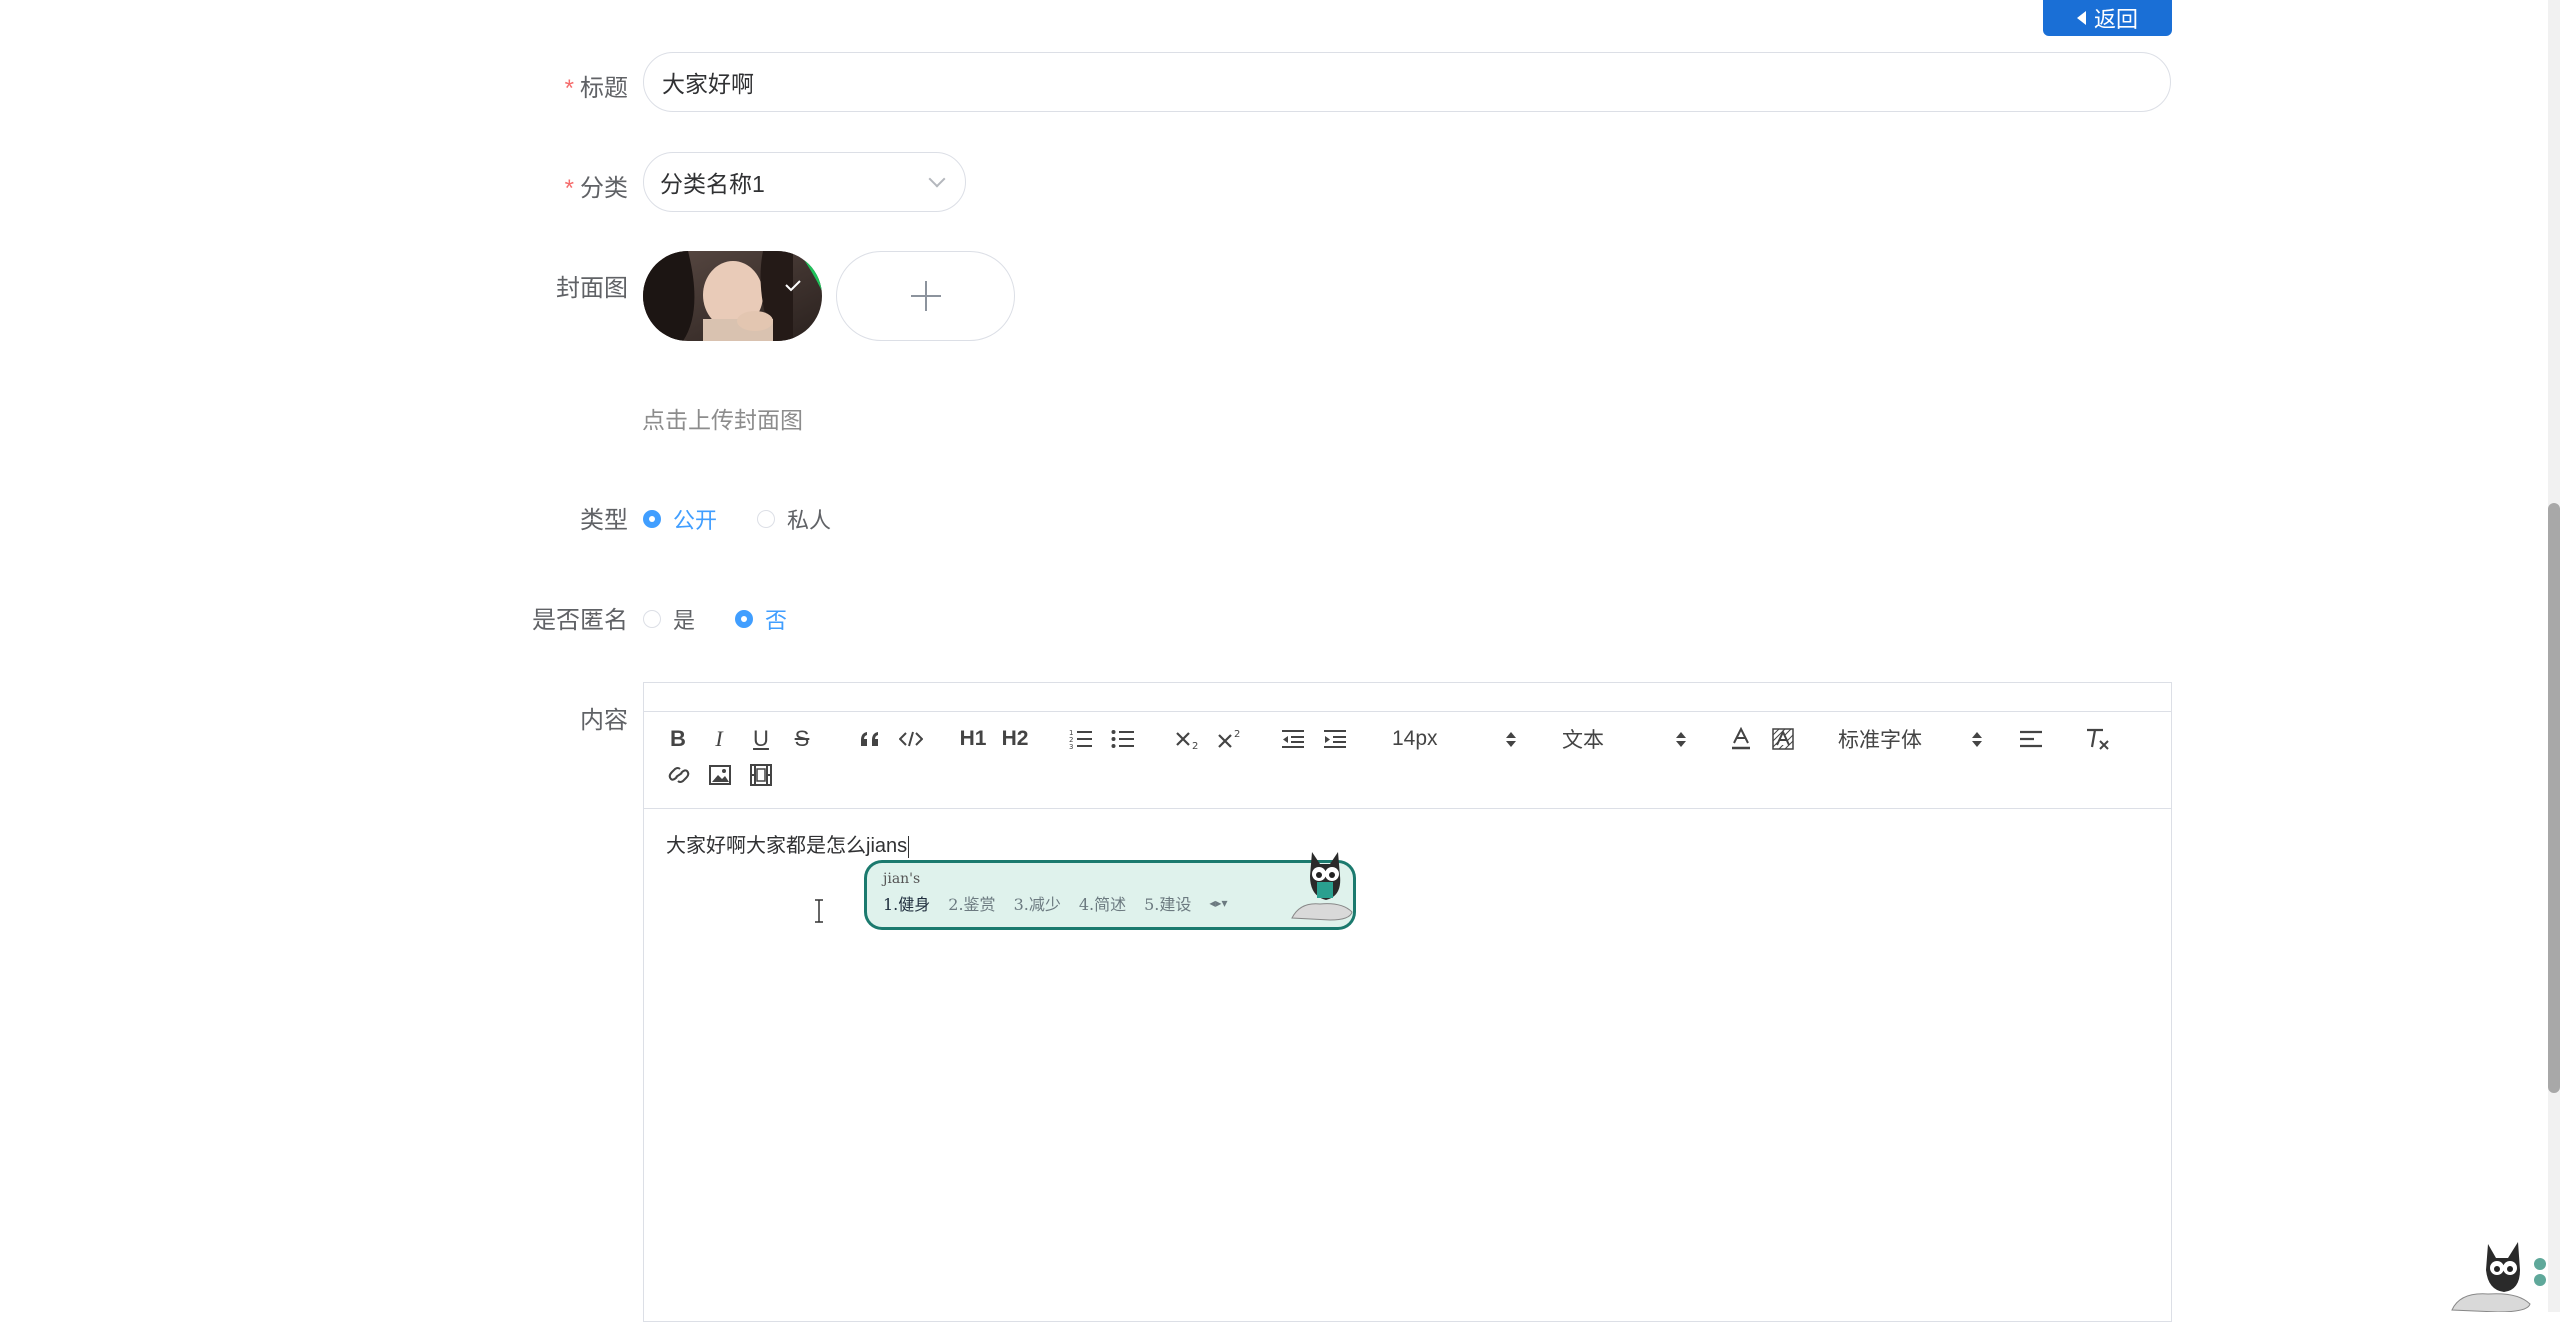  I want to click on code-icon, so click(911, 739).